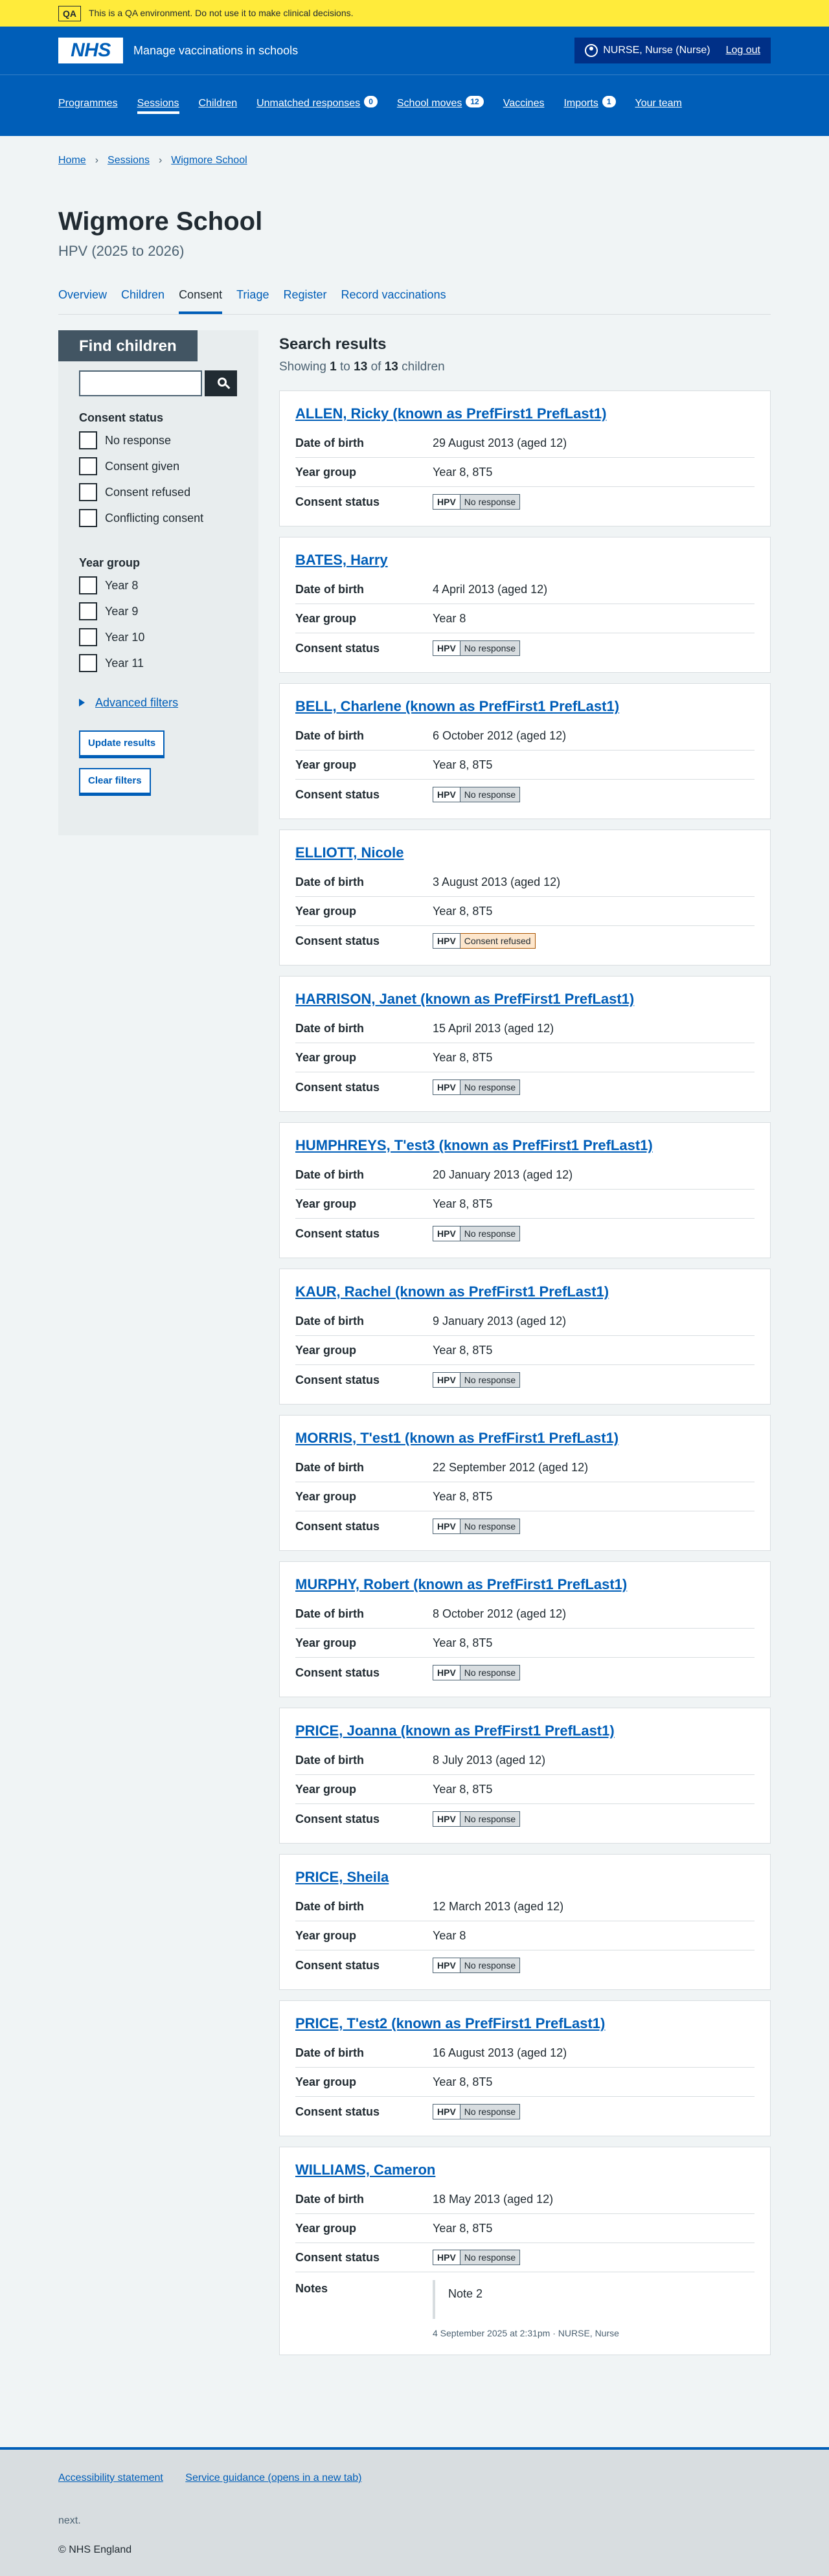 Image resolution: width=829 pixels, height=2576 pixels. What do you see at coordinates (525, 2053) in the screenshot?
I see `dob-row: Date of birth 16 August 2013 (aged 12)` at bounding box center [525, 2053].